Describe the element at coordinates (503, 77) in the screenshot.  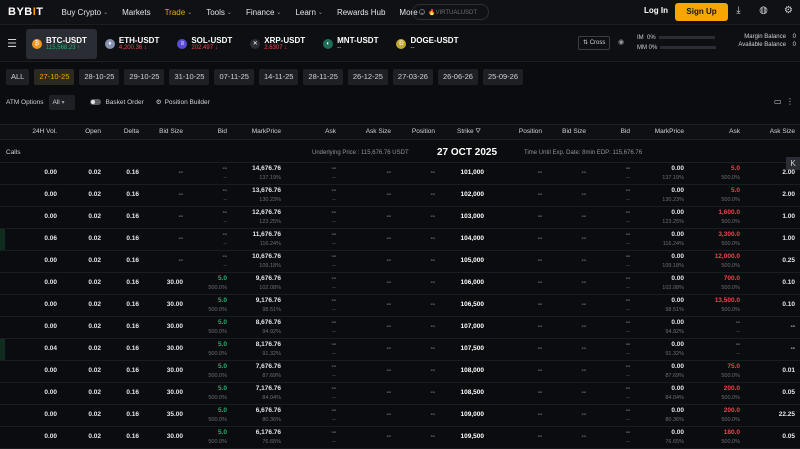
I see `date-tab-25-09-26: 25-09-26` at that location.